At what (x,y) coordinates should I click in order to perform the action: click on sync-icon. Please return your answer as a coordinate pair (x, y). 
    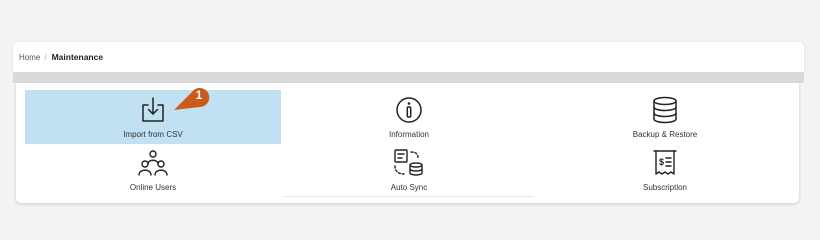
    Looking at the image, I should click on (409, 163).